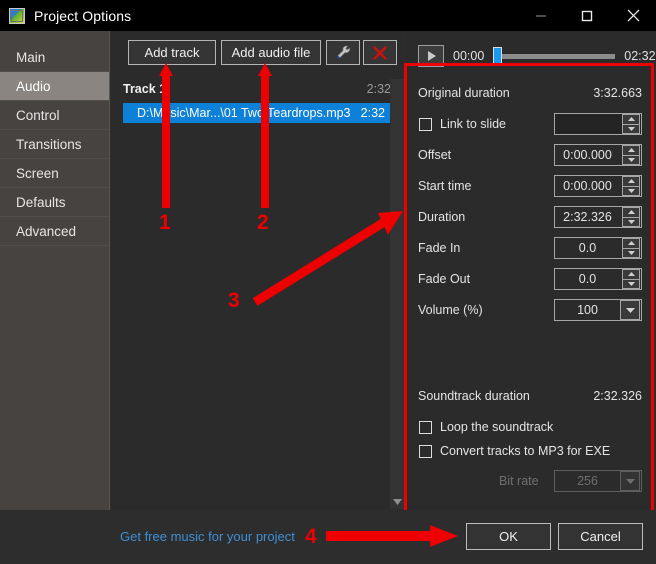 This screenshot has width=656, height=564. What do you see at coordinates (328, 15) in the screenshot?
I see `title-bar: Project Options` at bounding box center [328, 15].